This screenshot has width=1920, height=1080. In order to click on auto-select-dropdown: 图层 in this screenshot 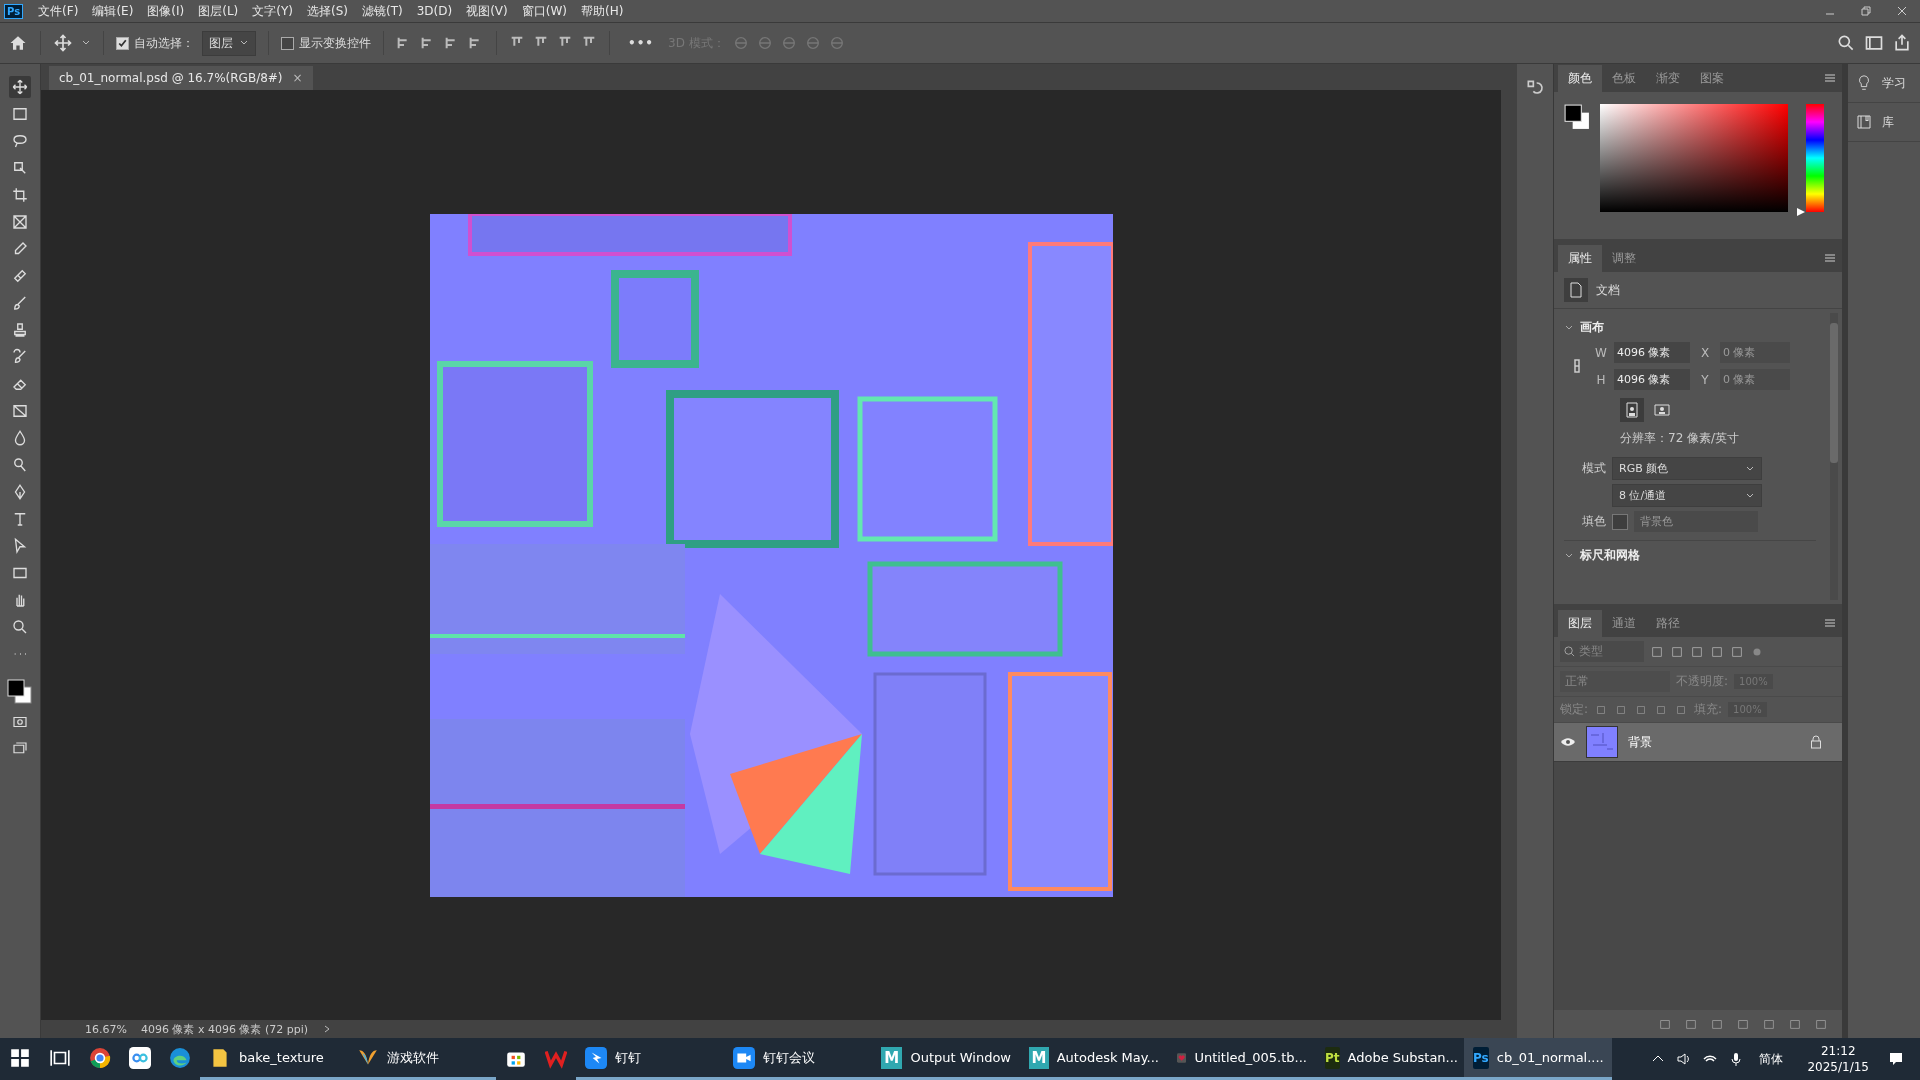, I will do `click(229, 43)`.